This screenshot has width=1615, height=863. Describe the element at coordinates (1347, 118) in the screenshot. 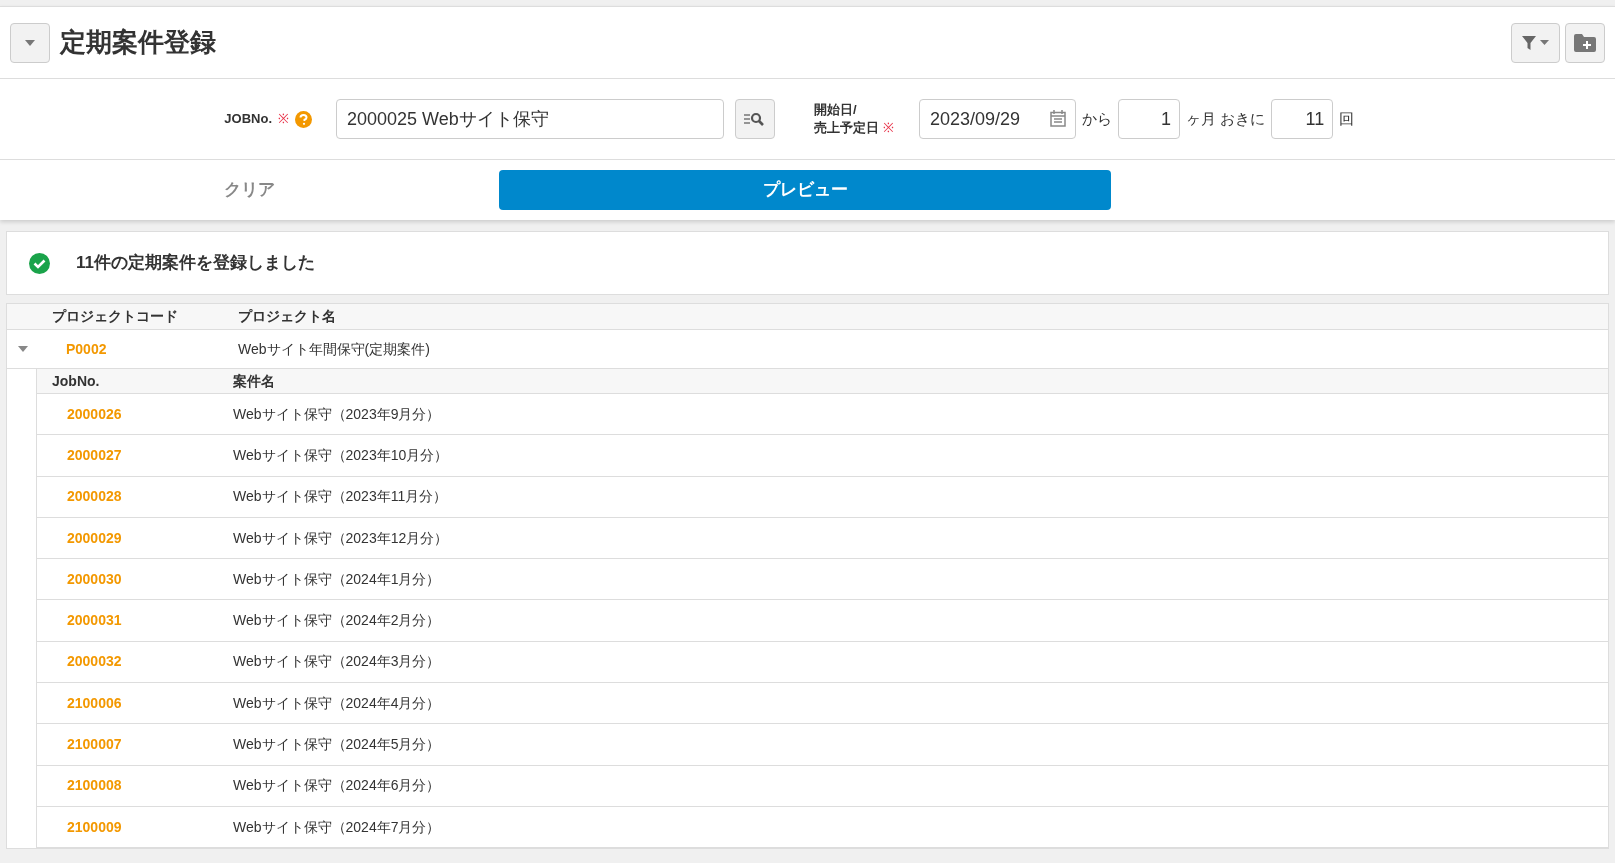

I see `count-unit-text: 回` at that location.